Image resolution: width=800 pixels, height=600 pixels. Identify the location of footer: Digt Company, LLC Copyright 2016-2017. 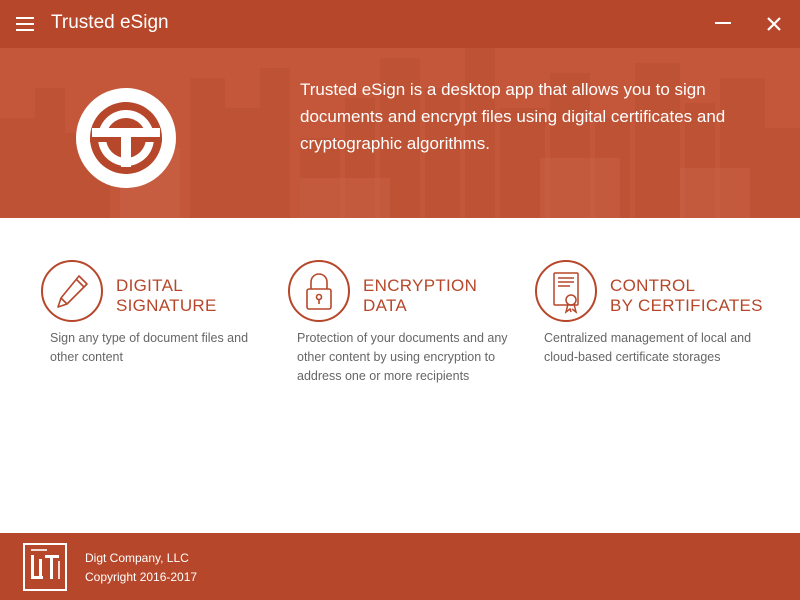
(400, 566).